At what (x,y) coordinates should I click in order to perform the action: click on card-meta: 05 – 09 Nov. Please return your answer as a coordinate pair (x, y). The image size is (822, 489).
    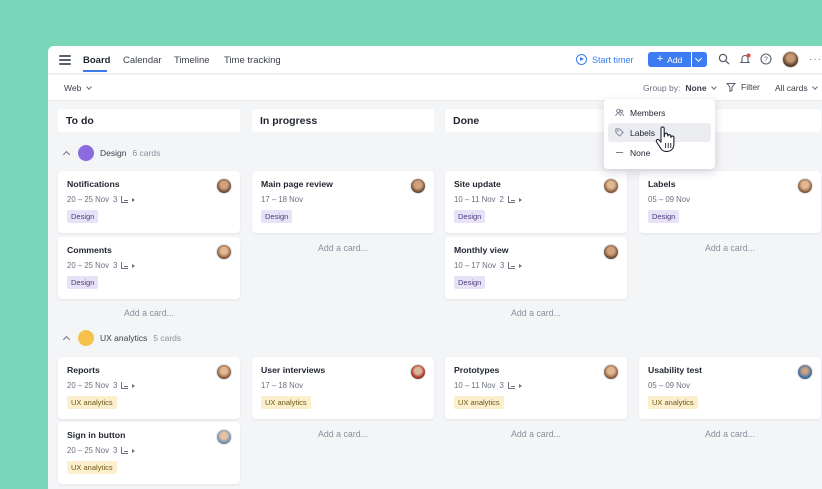
    Looking at the image, I should click on (730, 199).